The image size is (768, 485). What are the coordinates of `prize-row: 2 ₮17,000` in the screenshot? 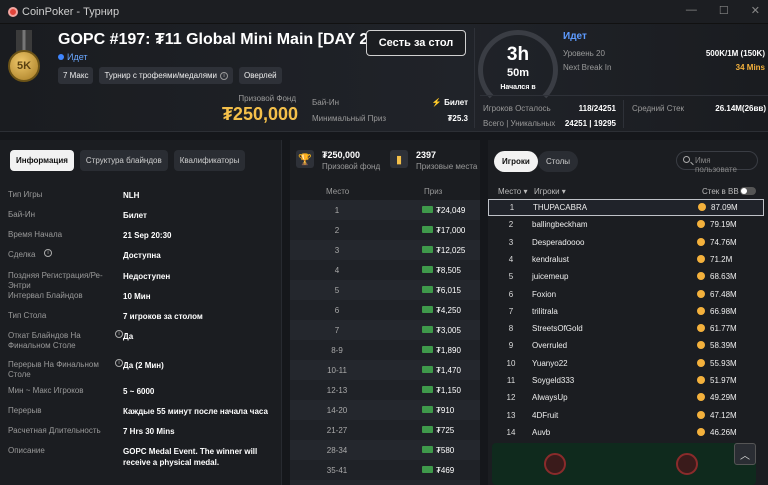 It's located at (385, 230).